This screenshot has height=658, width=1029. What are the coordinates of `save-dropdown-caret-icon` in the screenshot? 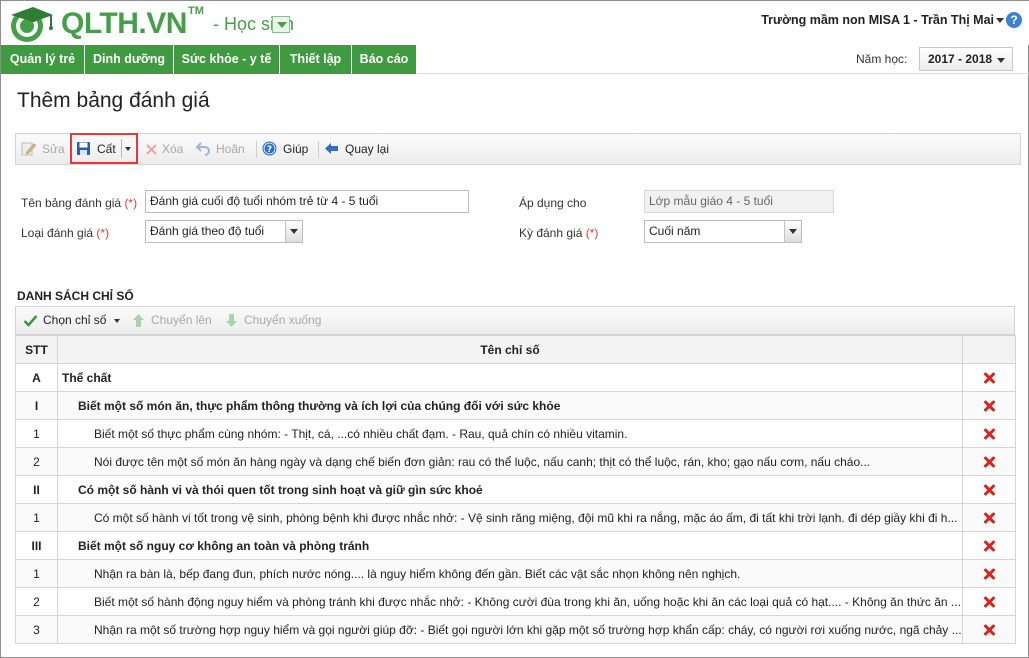 It's located at (128, 149).